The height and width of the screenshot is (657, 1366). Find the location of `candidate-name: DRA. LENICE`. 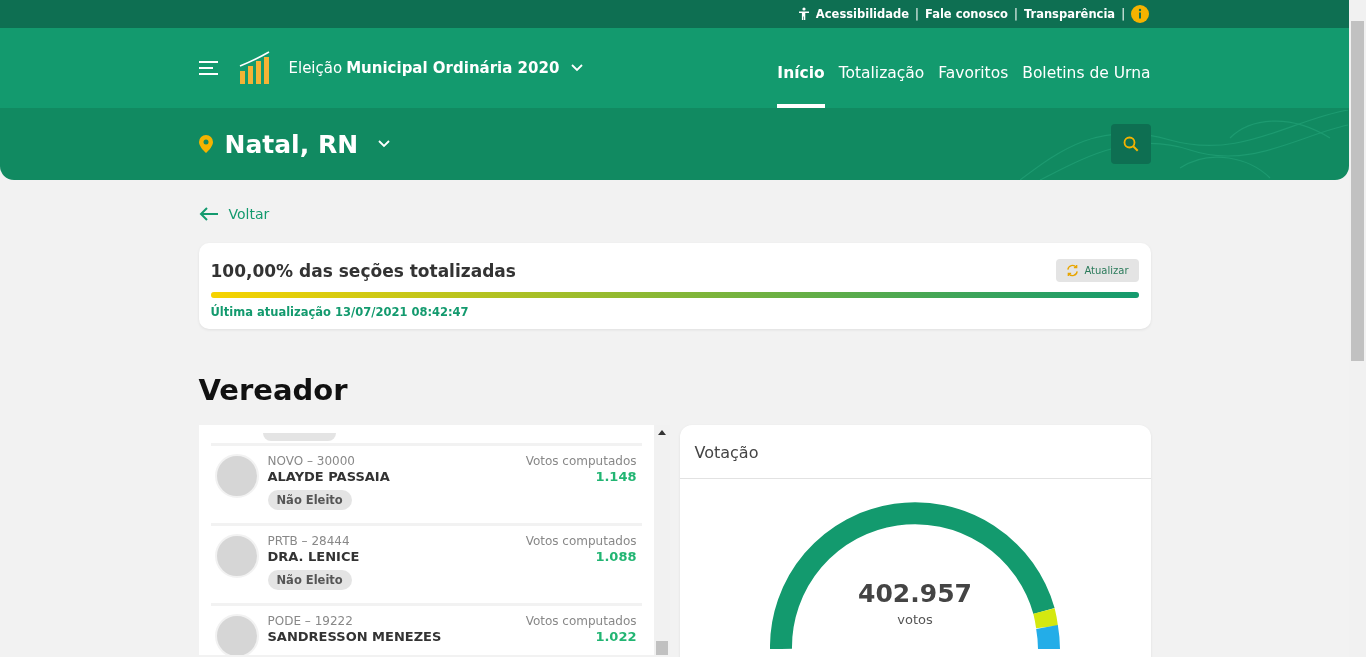

candidate-name: DRA. LENICE is located at coordinates (314, 556).